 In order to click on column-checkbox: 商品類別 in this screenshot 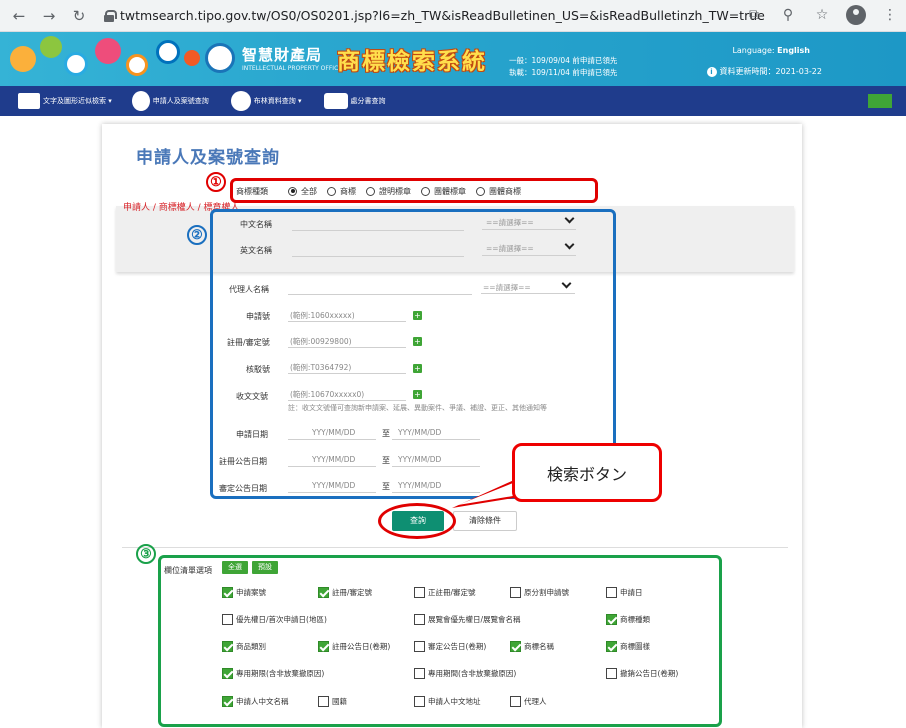, I will do `click(244, 646)`.